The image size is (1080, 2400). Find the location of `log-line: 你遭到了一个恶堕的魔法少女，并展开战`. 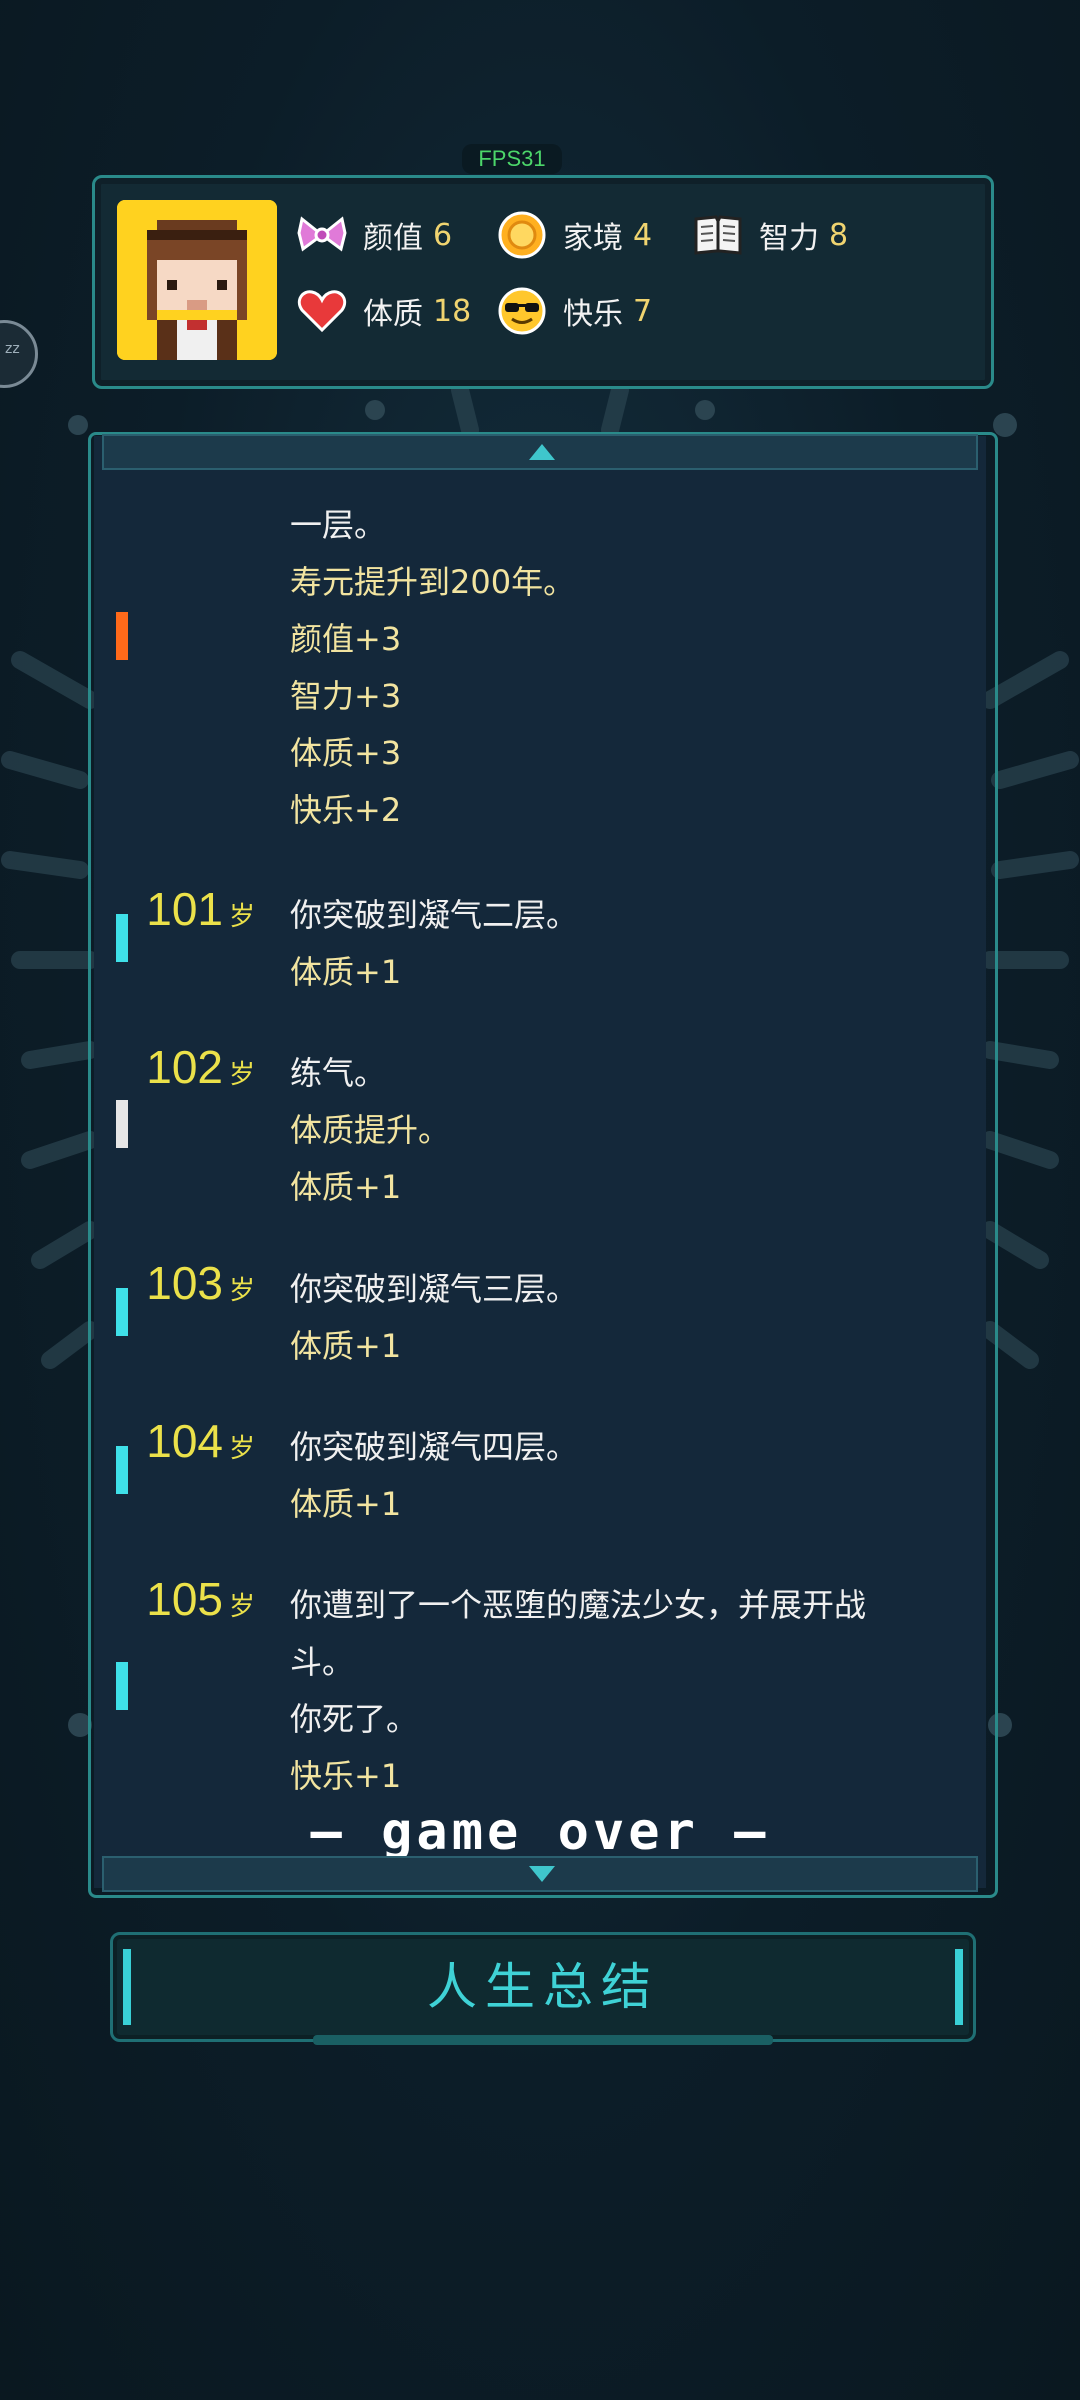

log-line: 你遭到了一个恶堕的魔法少女，并展开战 is located at coordinates (578, 1605).